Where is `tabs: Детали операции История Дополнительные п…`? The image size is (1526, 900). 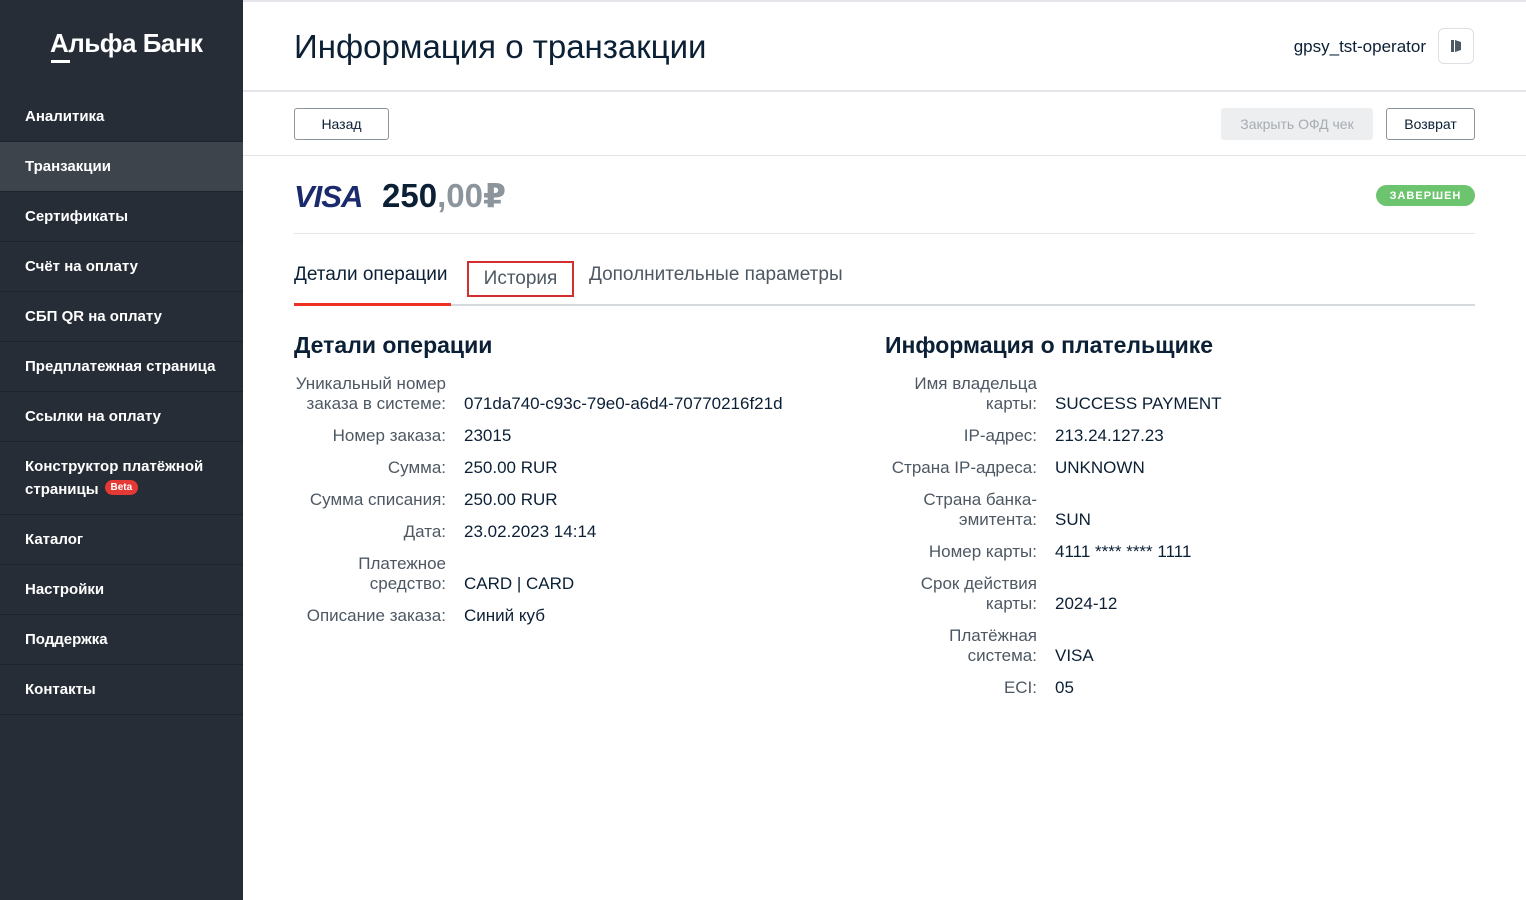
tabs: Детали операции История Дополнительные п… is located at coordinates (884, 281).